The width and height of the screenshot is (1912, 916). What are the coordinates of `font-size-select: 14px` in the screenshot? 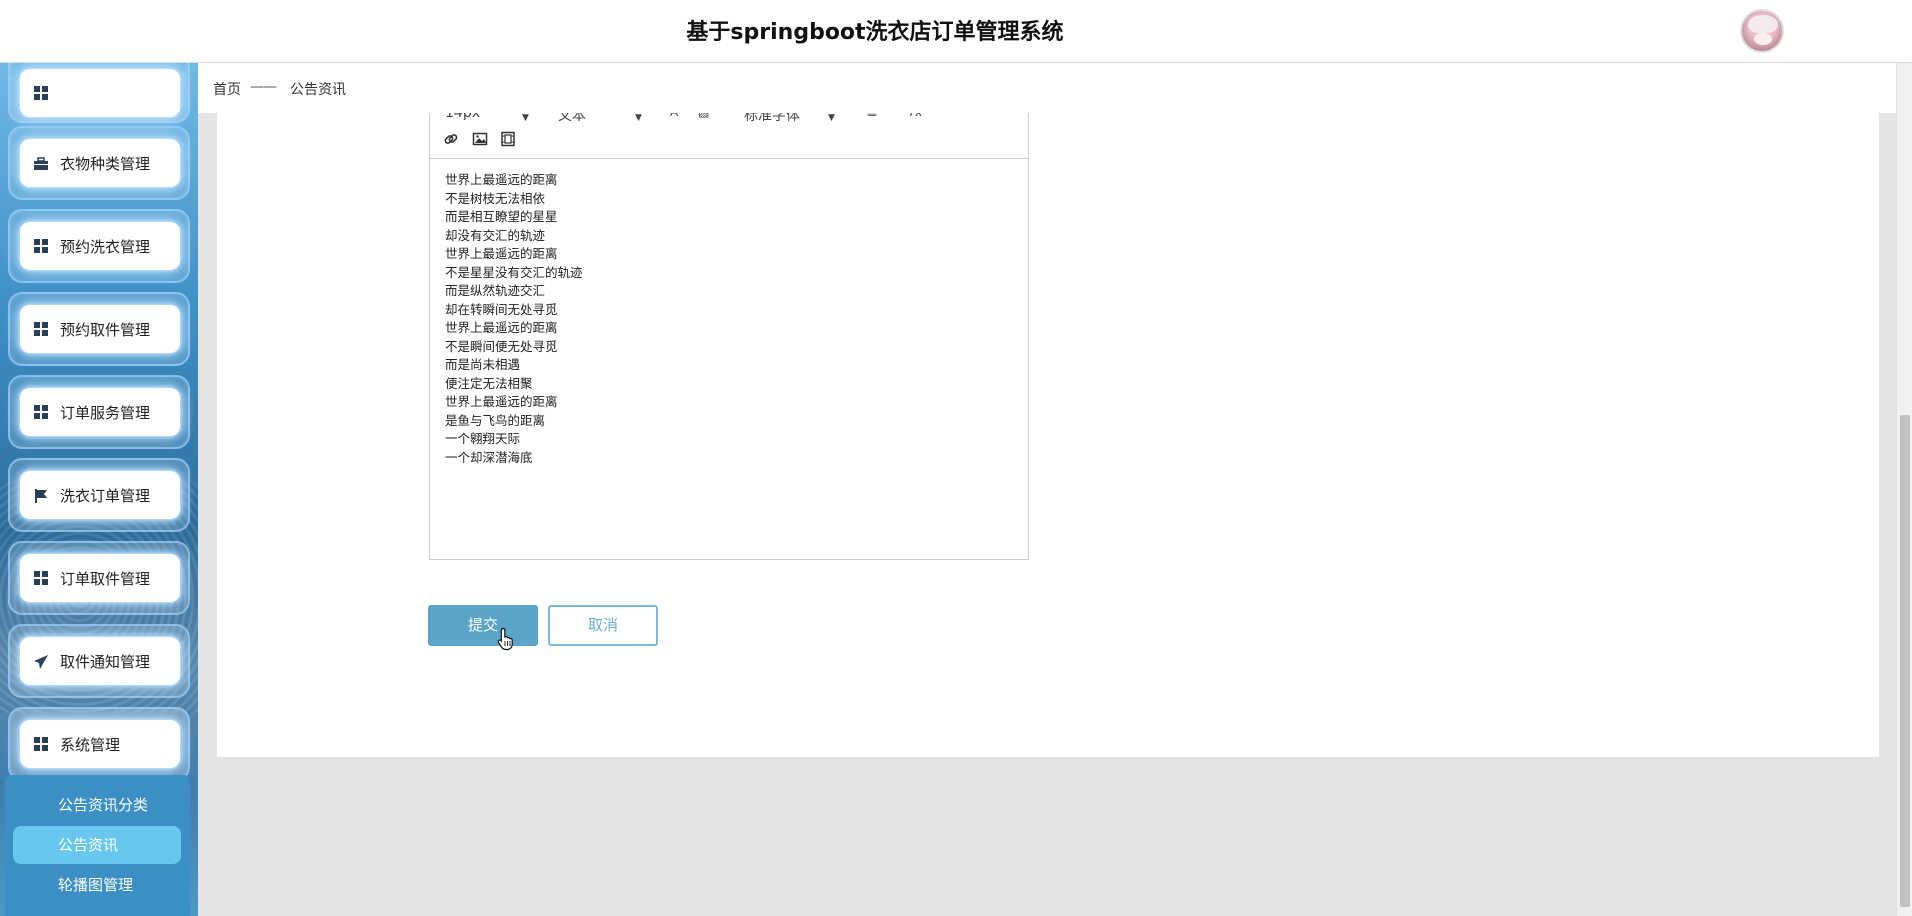 It's located at (462, 117).